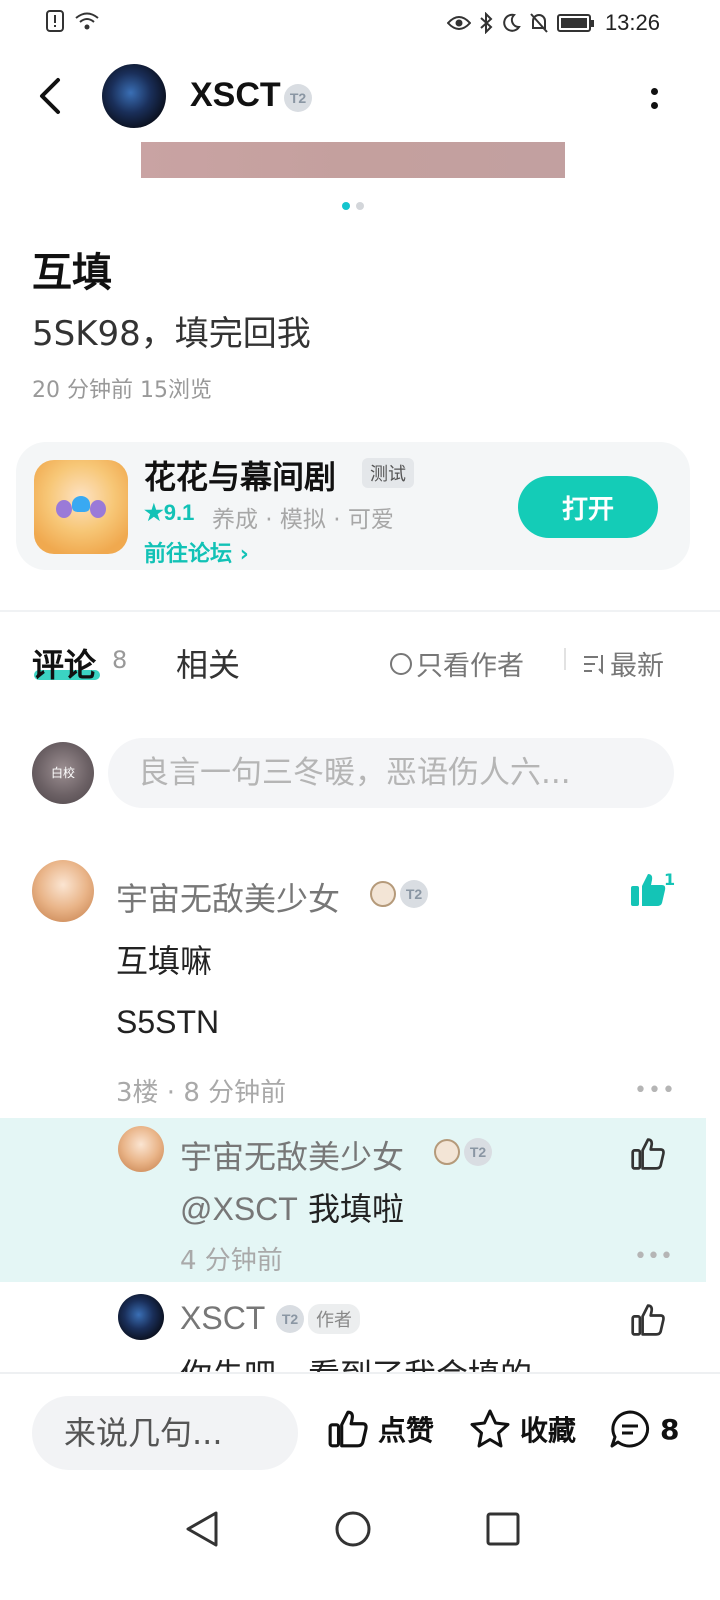  Describe the element at coordinates (503, 1529) in the screenshot. I see `nav-recents-icon` at that location.